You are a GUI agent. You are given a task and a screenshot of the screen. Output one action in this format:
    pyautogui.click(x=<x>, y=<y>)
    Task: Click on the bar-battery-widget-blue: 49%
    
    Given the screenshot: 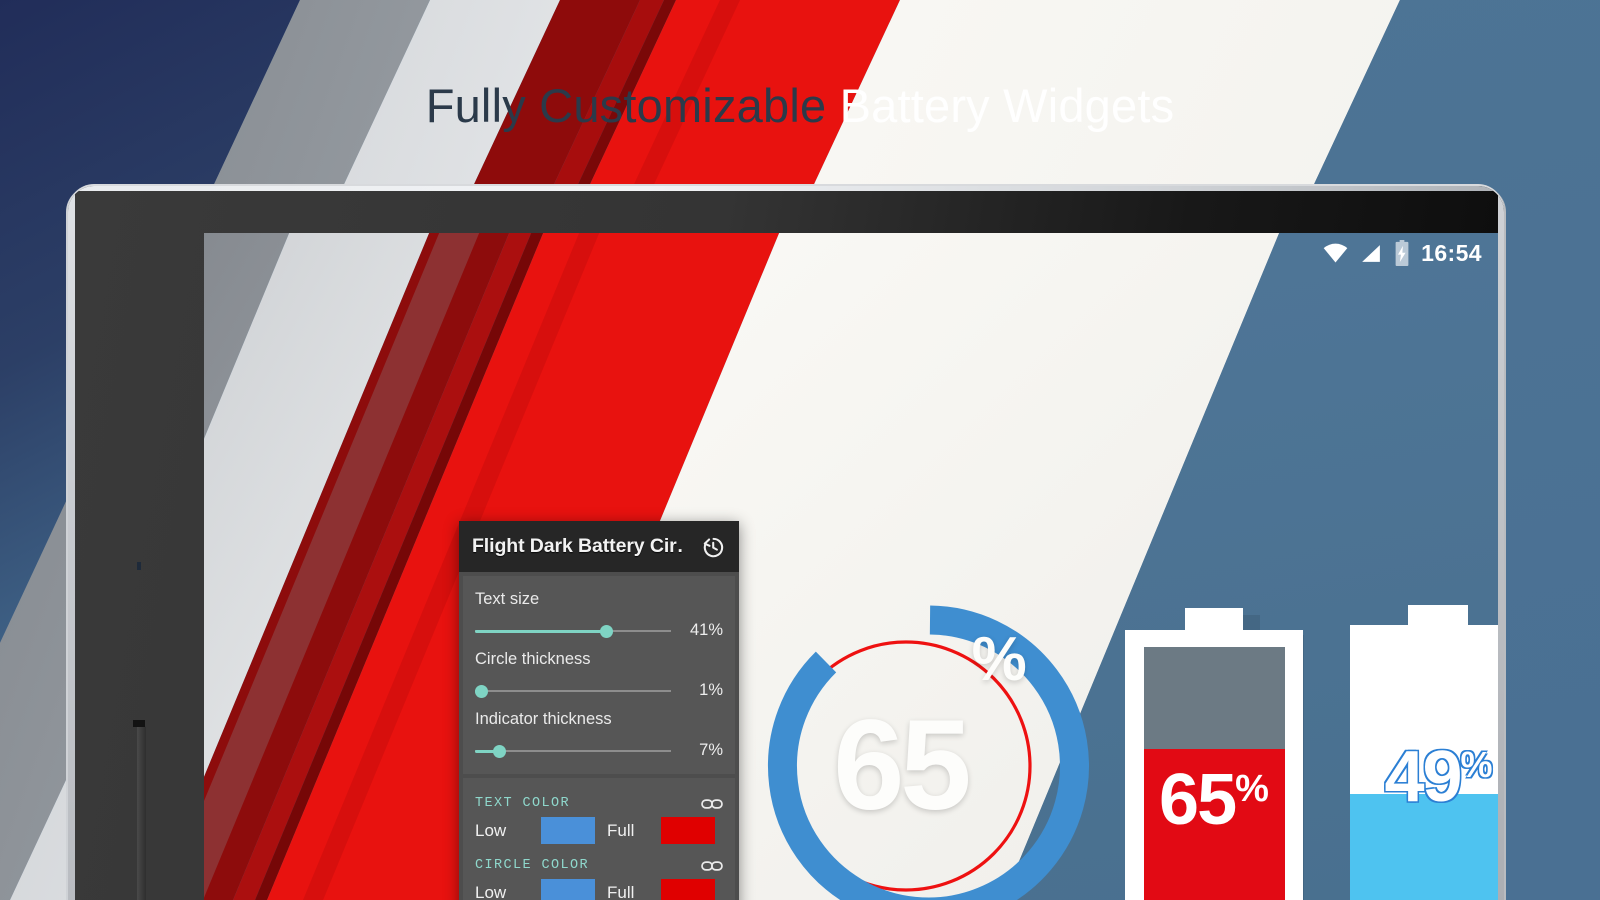 What is the action you would take?
    pyautogui.click(x=1424, y=752)
    